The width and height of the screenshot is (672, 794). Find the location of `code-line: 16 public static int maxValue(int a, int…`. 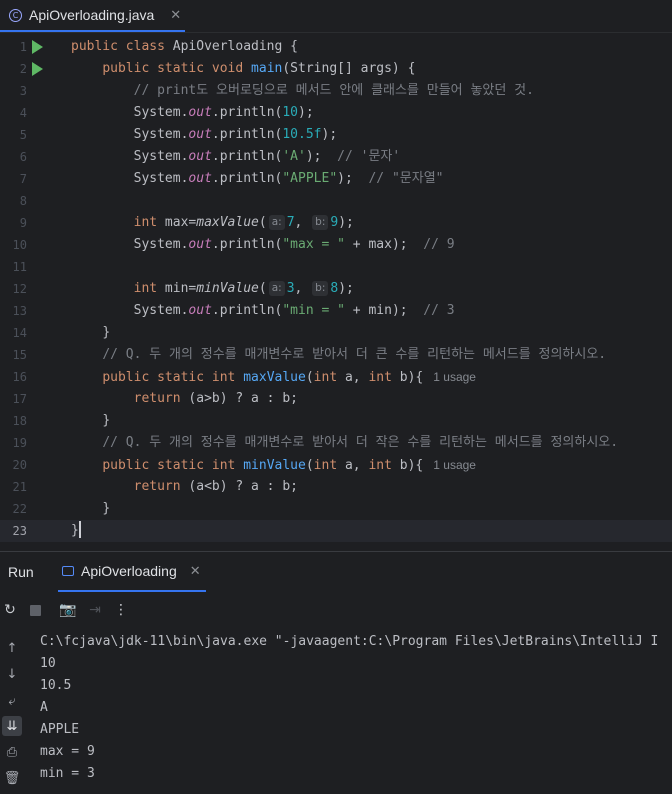

code-line: 16 public static int maxValue(int a, int… is located at coordinates (336, 377).